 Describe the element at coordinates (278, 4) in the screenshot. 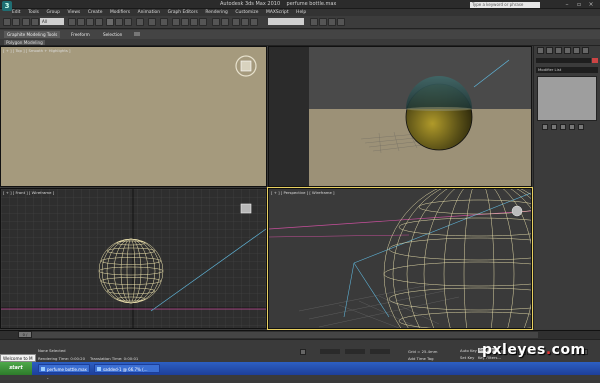

I see `window-title: Autodesk 3ds Max 2010 perfume bottle.max` at that location.